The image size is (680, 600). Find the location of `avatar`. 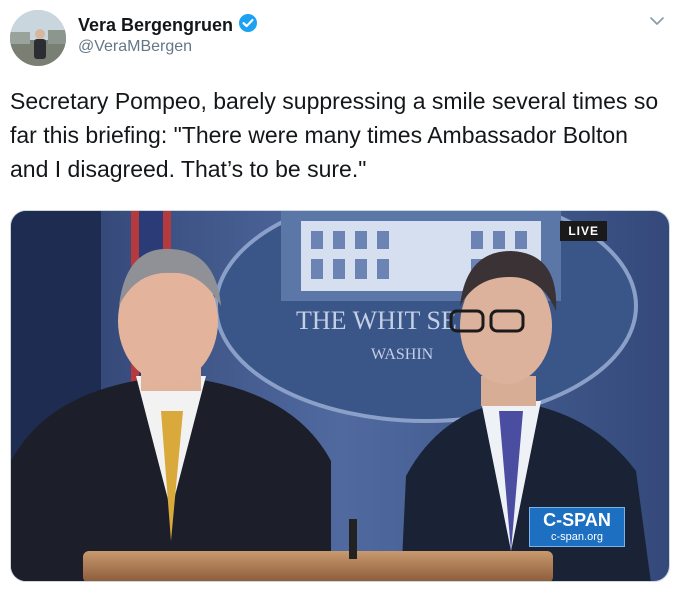

avatar is located at coordinates (38, 38).